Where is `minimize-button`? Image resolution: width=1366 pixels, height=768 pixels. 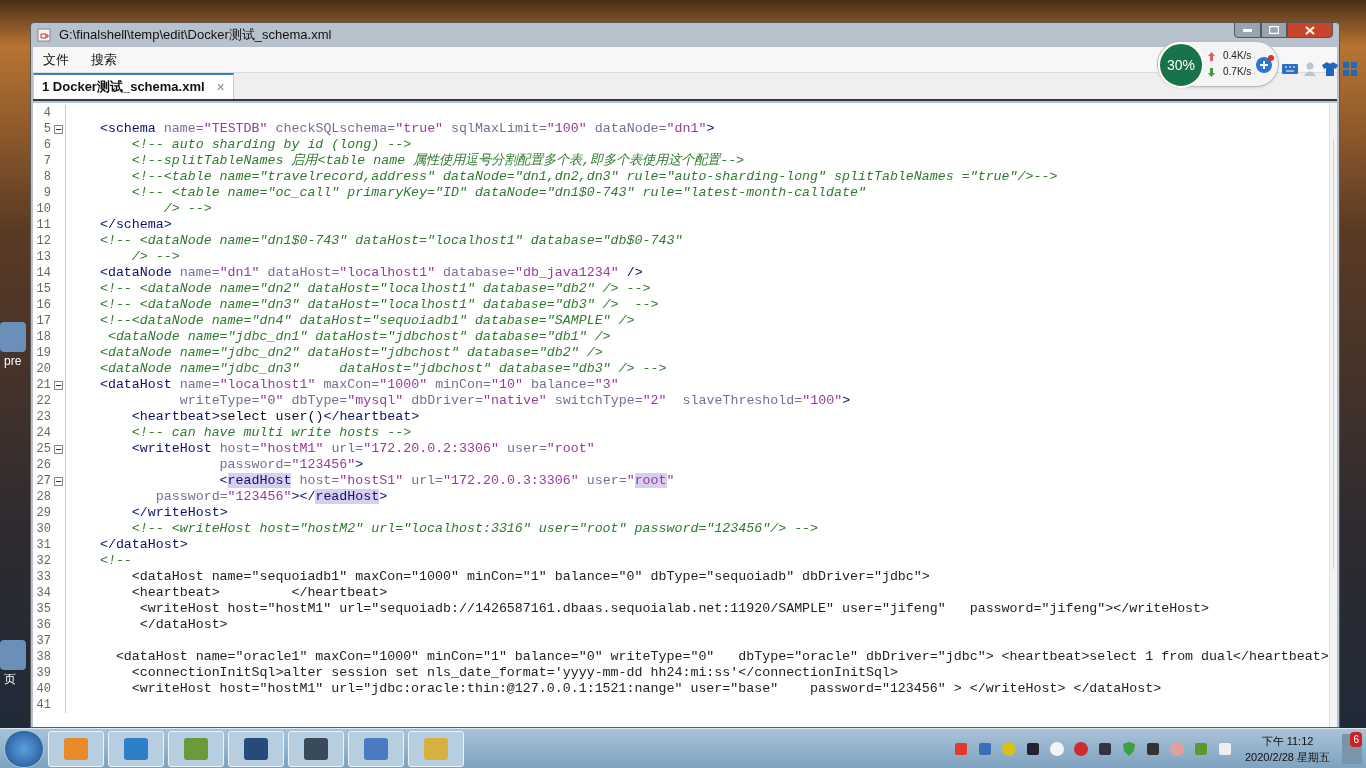
minimize-button is located at coordinates (1247, 30).